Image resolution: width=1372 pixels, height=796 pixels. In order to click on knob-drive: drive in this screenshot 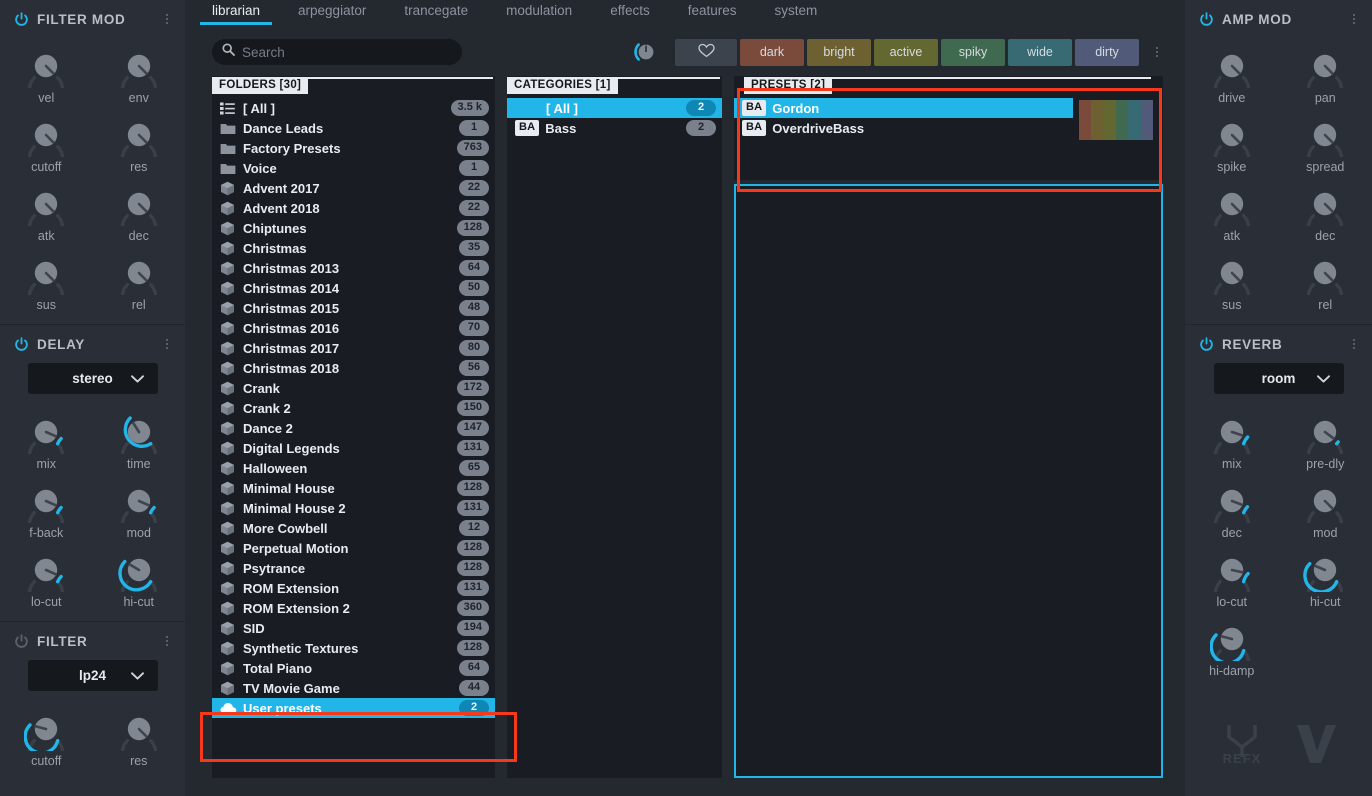, I will do `click(1232, 72)`.